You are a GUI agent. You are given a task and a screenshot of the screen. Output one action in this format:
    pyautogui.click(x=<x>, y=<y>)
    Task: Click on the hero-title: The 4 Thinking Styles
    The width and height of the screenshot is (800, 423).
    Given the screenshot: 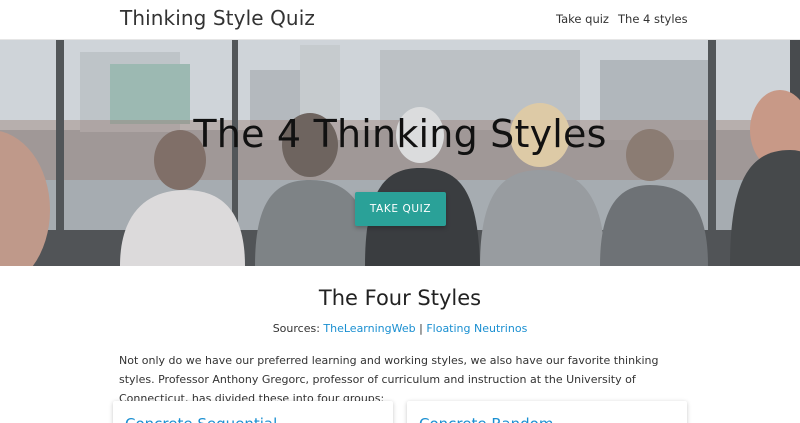 What is the action you would take?
    pyautogui.click(x=400, y=134)
    